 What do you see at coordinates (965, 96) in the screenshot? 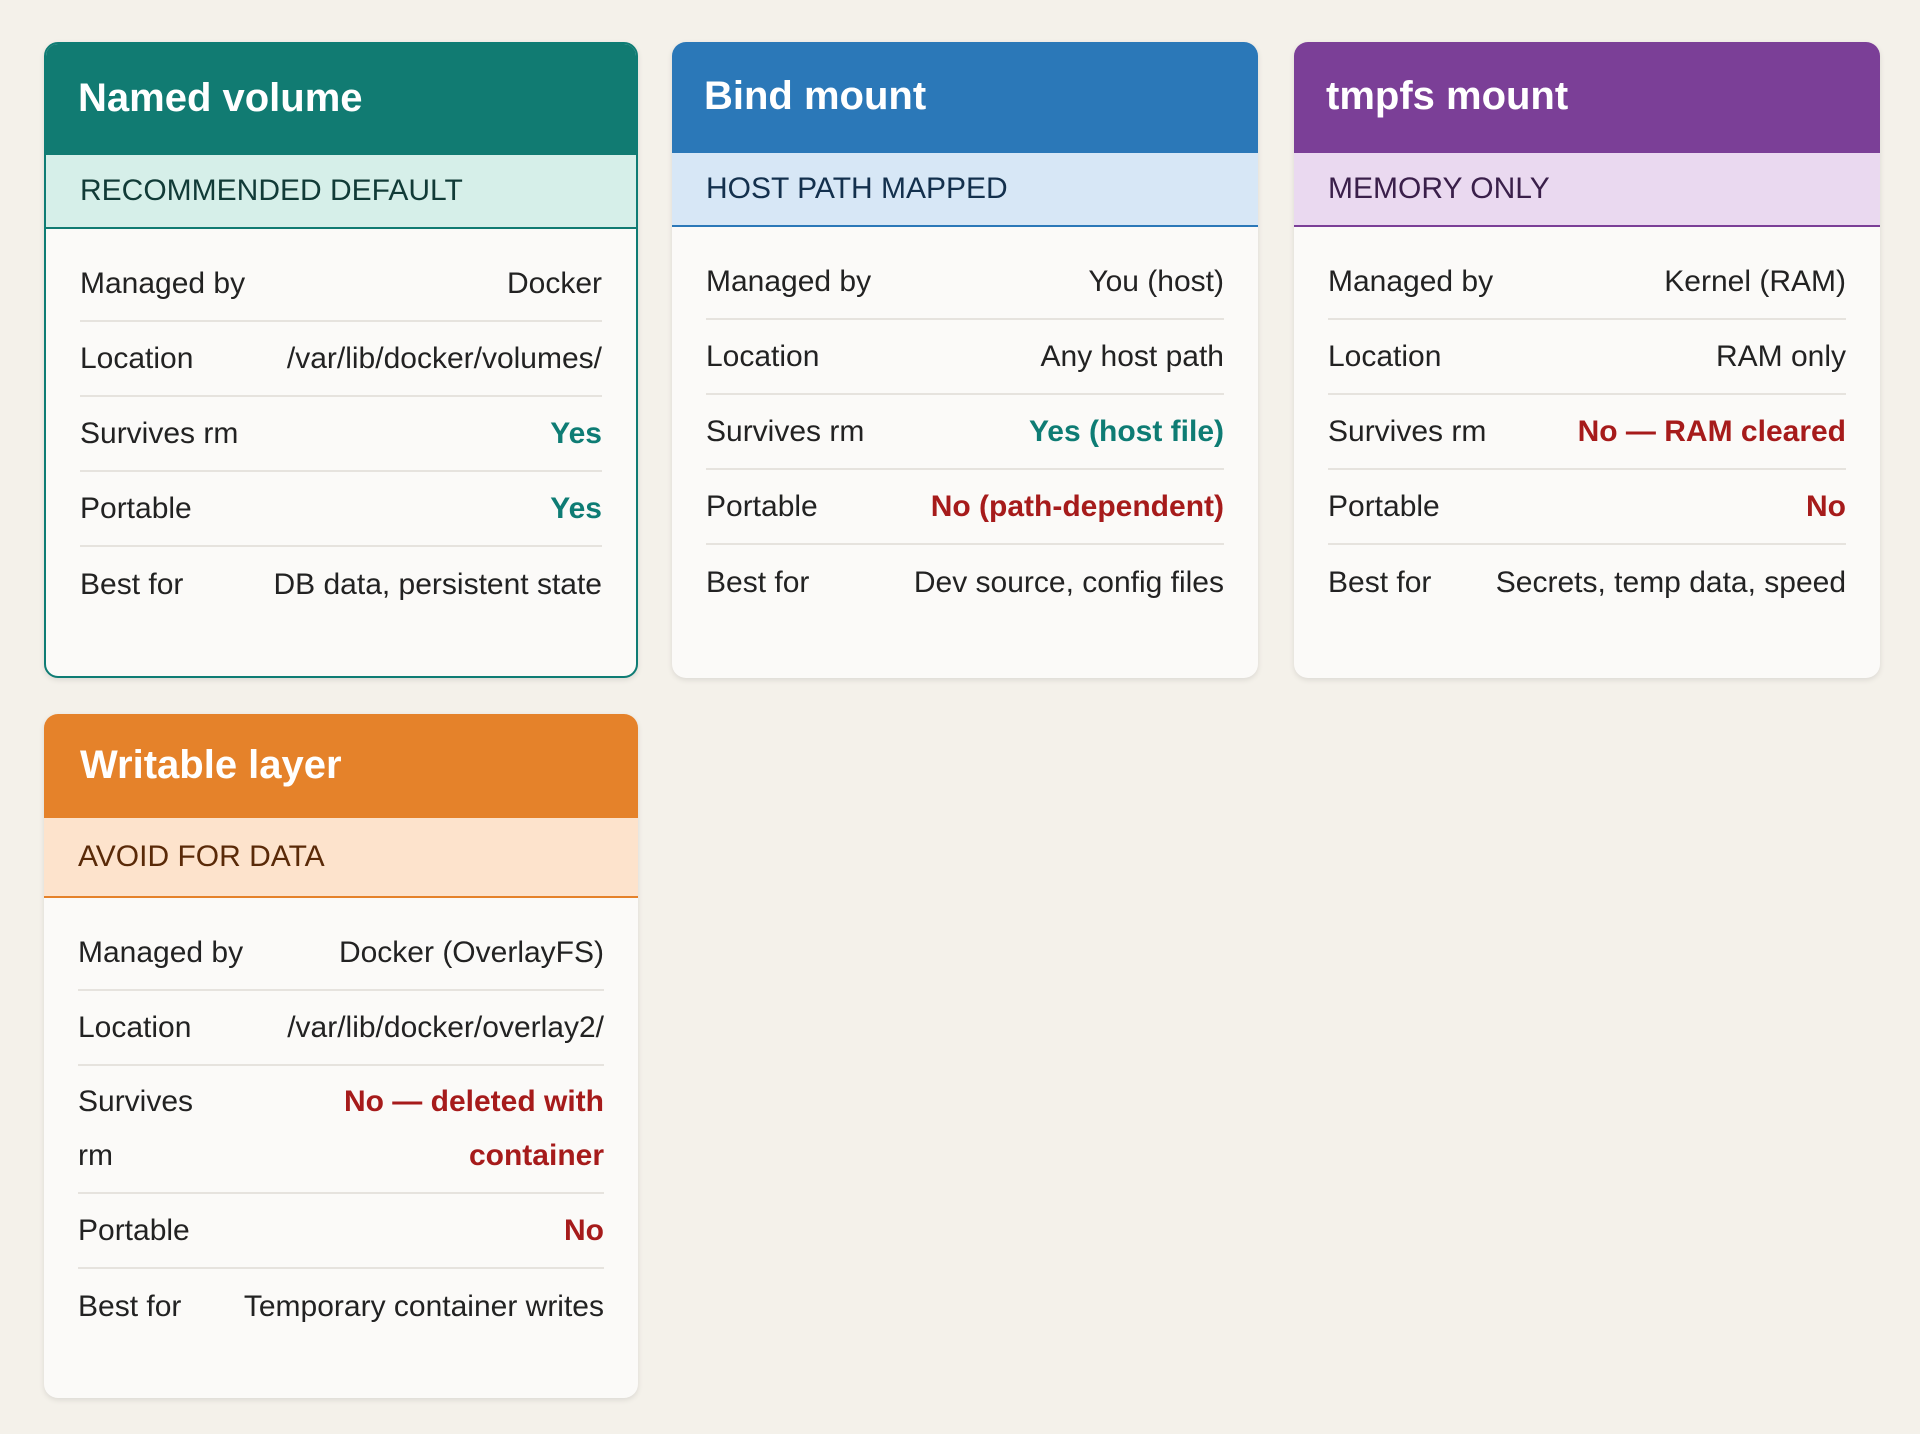
I see `card-title: Bind mount` at bounding box center [965, 96].